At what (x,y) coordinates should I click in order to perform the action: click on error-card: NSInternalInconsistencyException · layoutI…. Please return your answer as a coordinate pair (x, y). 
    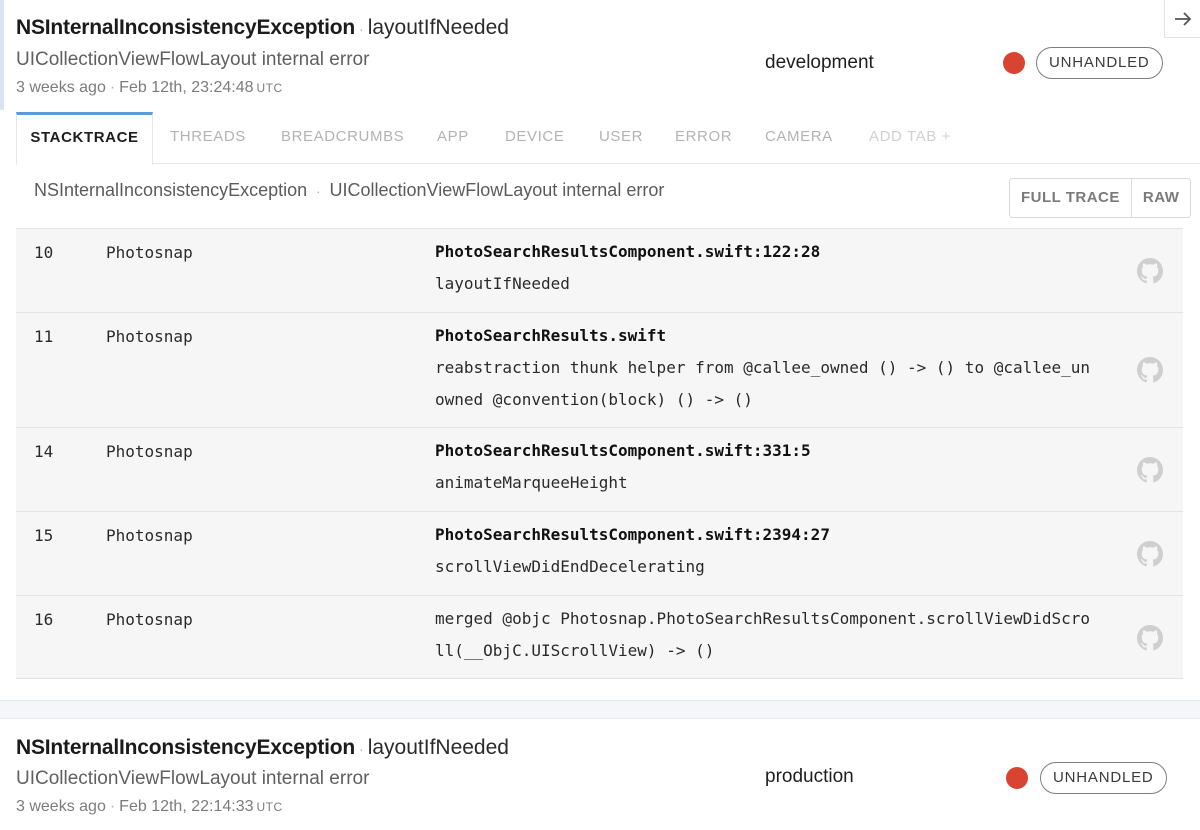
    Looking at the image, I should click on (600, 774).